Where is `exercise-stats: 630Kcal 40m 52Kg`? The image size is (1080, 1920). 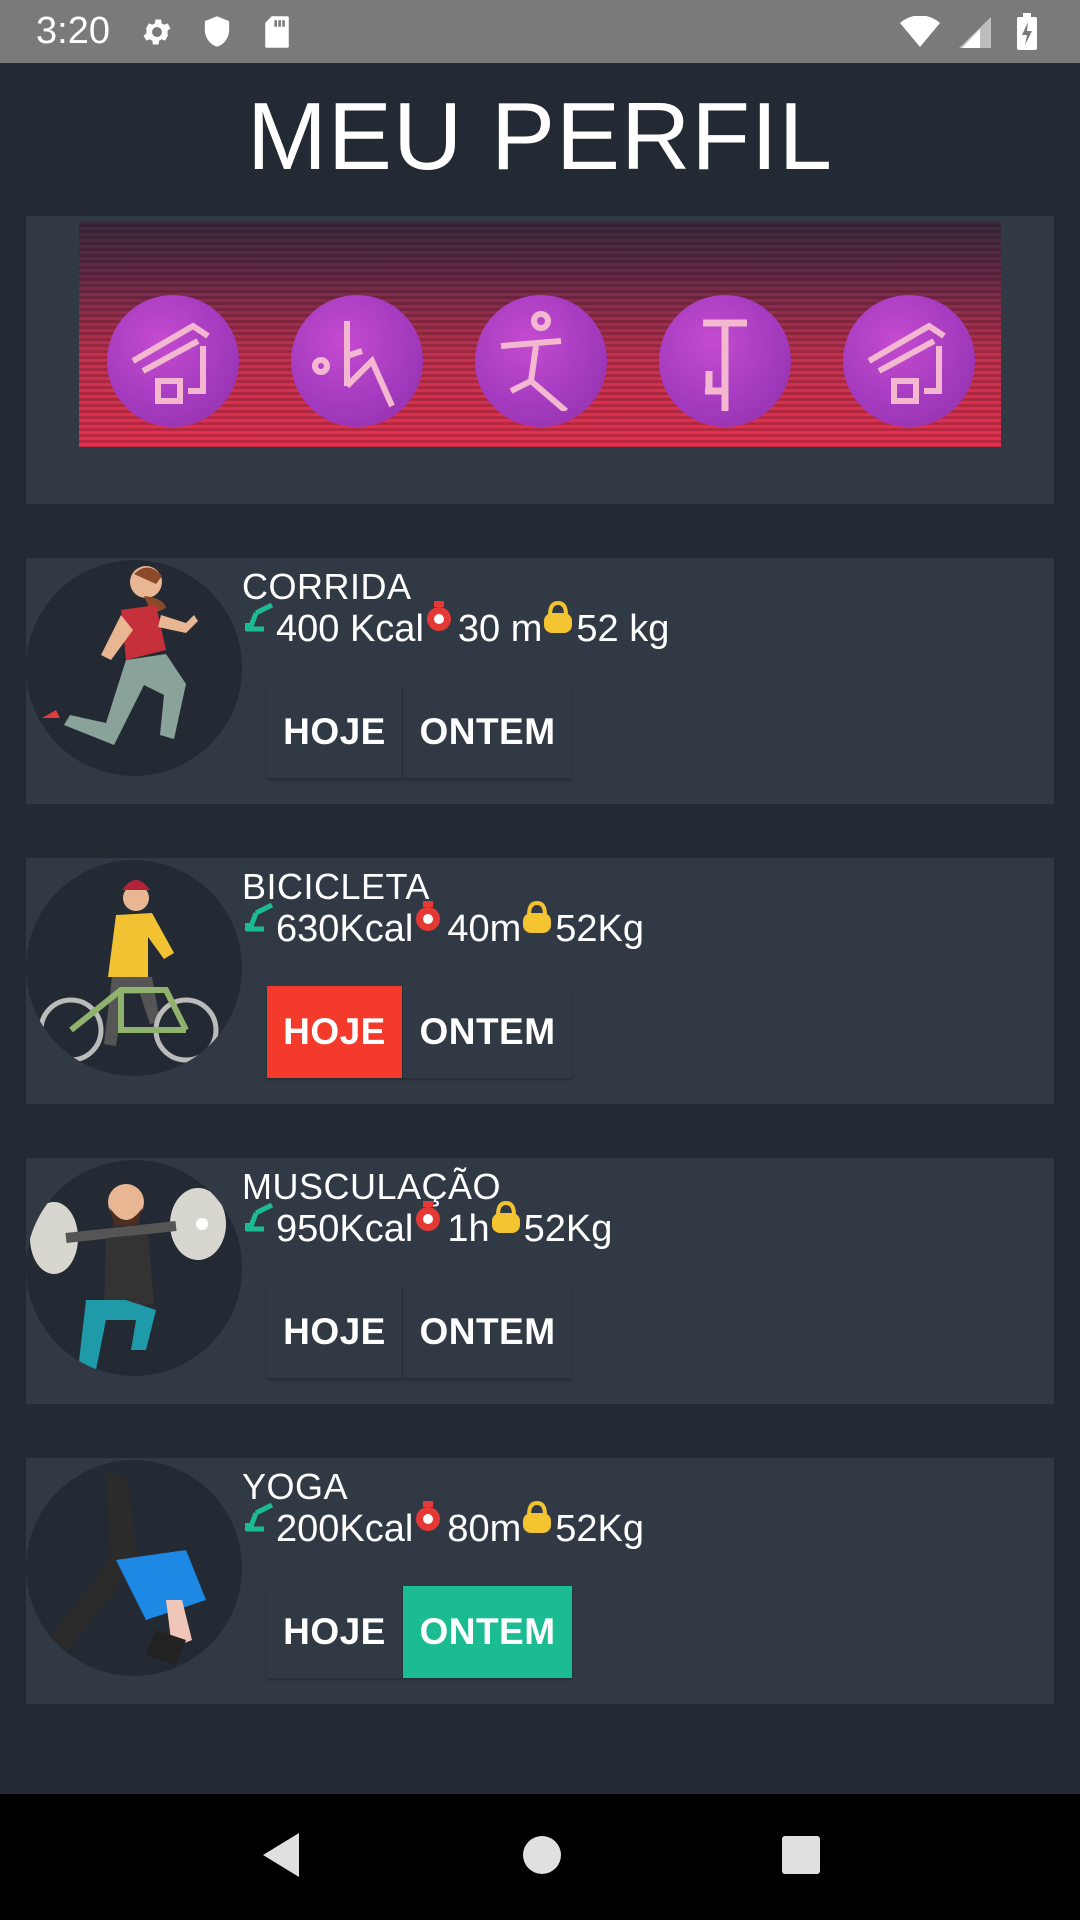
exercise-stats: 630Kcal 40m 52Kg is located at coordinates (443, 925).